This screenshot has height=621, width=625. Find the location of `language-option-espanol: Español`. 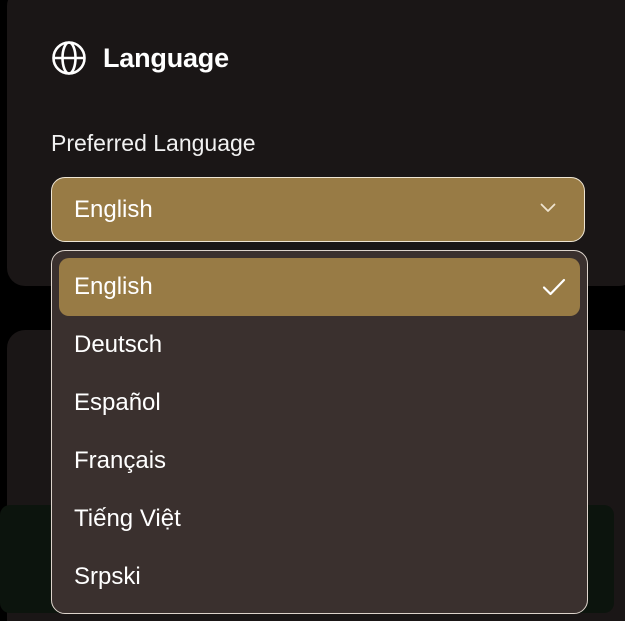

language-option-espanol: Español is located at coordinates (319, 403).